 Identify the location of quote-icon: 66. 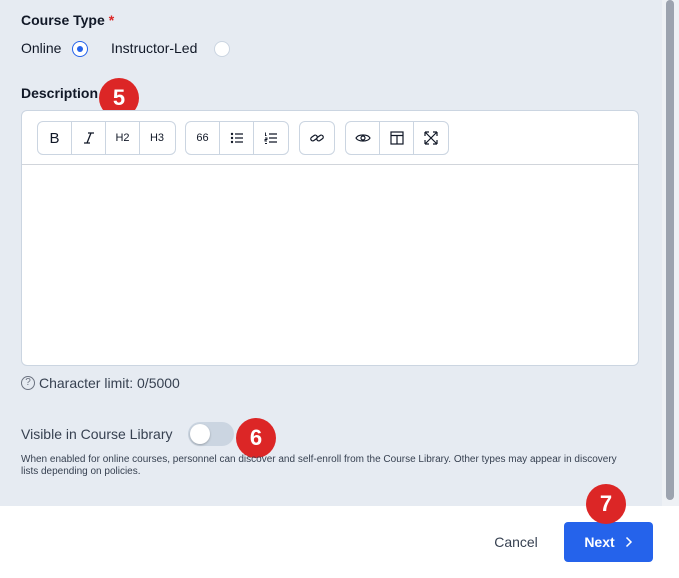
(202, 138).